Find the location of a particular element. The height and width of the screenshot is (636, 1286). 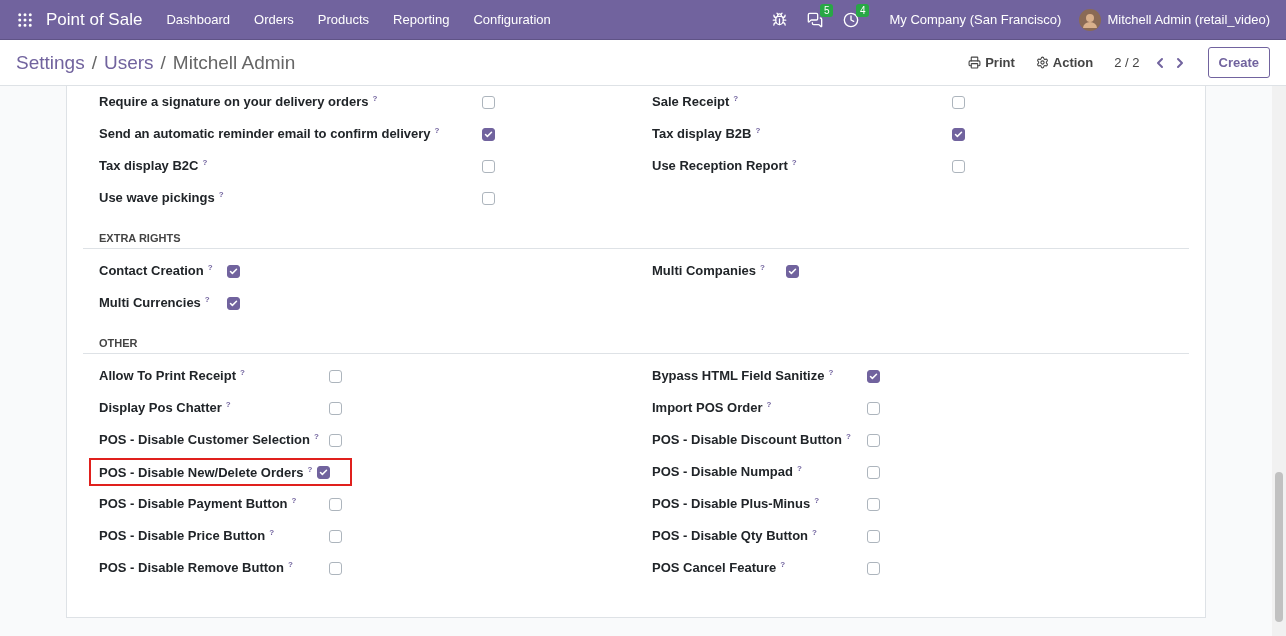

field-label: Sale Receipt $^{?}$ is located at coordinates (696, 102).